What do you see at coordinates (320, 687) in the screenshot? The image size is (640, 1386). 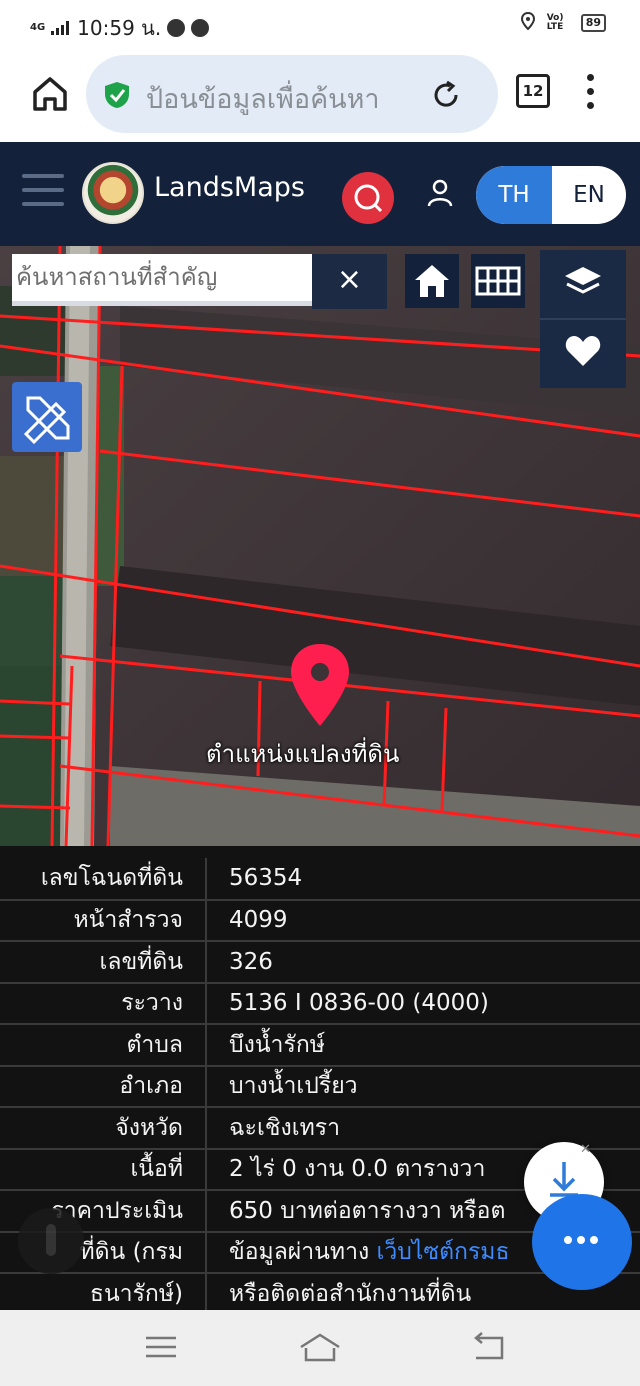 I see `parcel-location-pin-icon` at bounding box center [320, 687].